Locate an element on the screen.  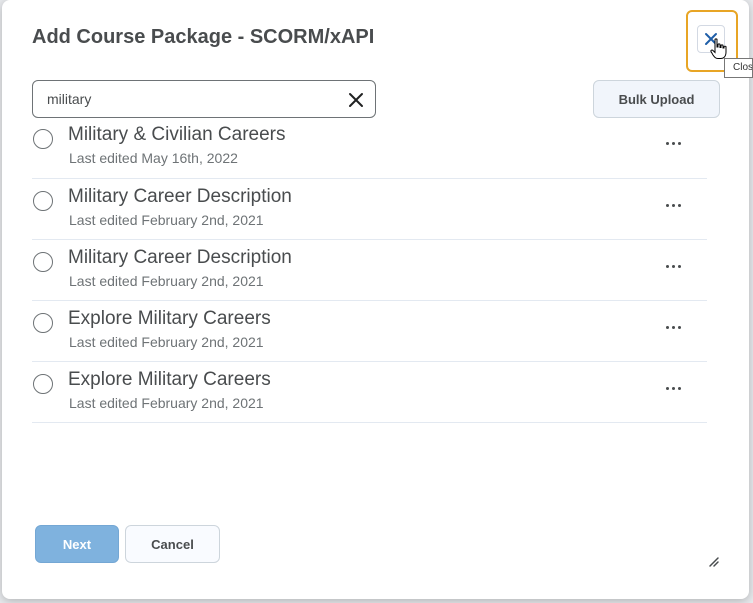
search-input: military is located at coordinates (204, 99).